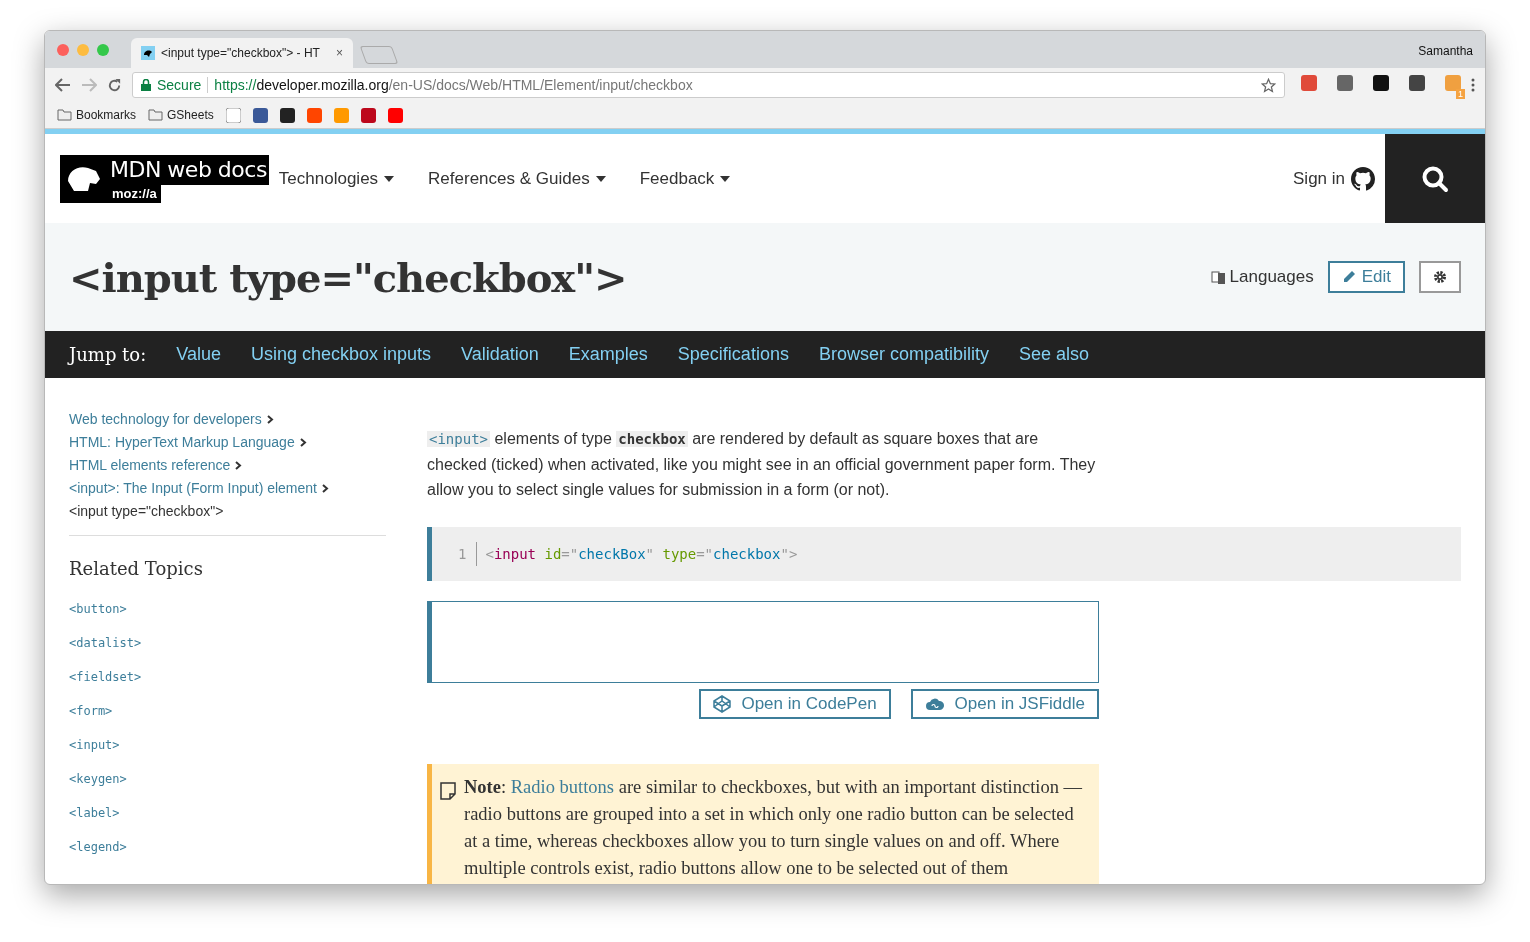 Image resolution: width=1530 pixels, height=942 pixels. I want to click on octocat-icon, so click(1363, 178).